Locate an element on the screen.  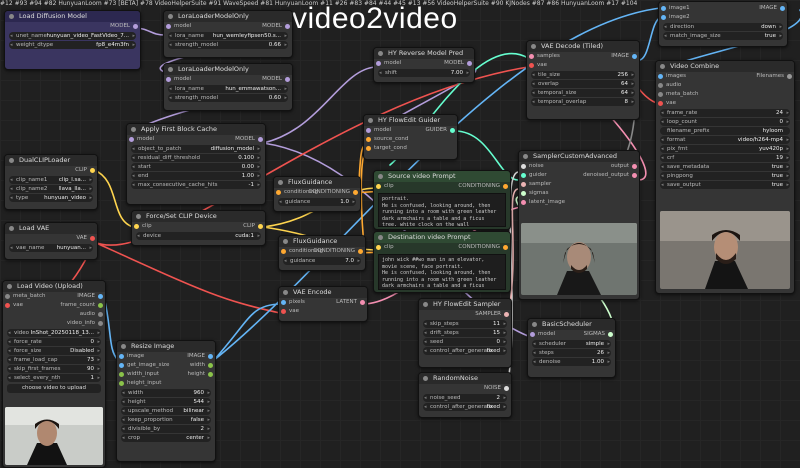
widget-steps: steps26 is located at coordinates (571, 353).